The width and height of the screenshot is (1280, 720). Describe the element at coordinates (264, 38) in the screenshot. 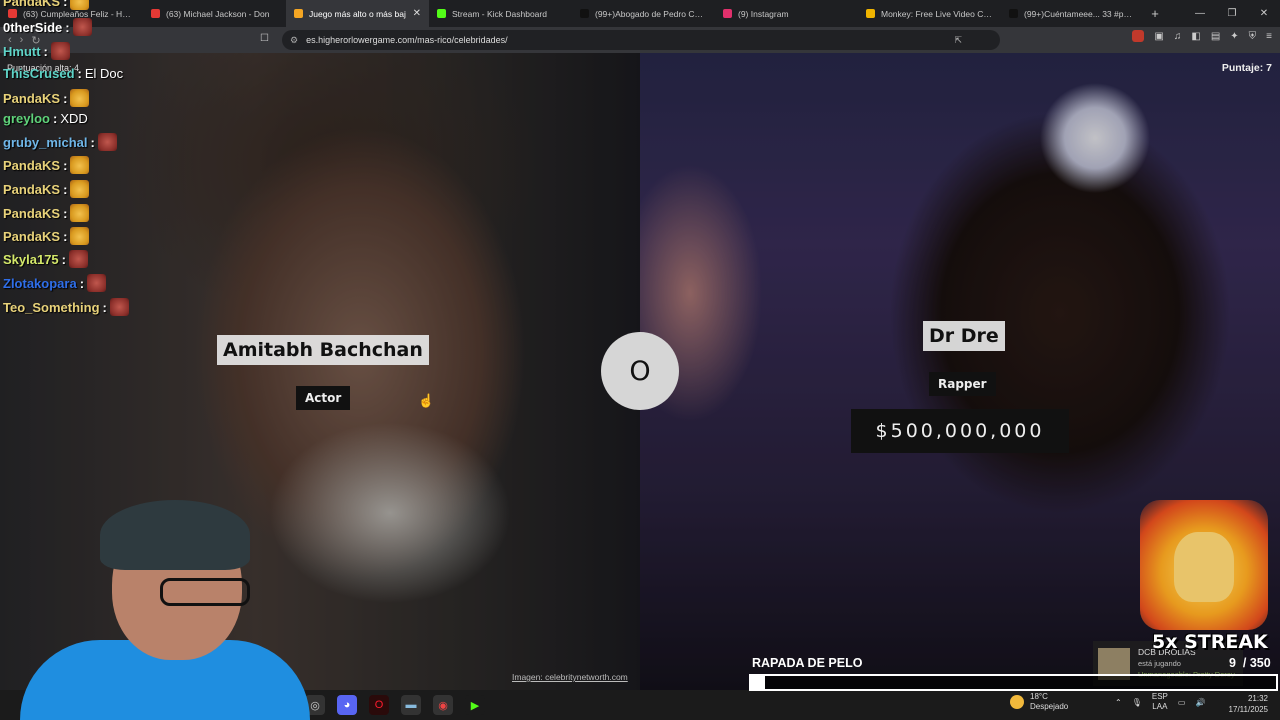

I see `bookmark-icon: ☐` at that location.